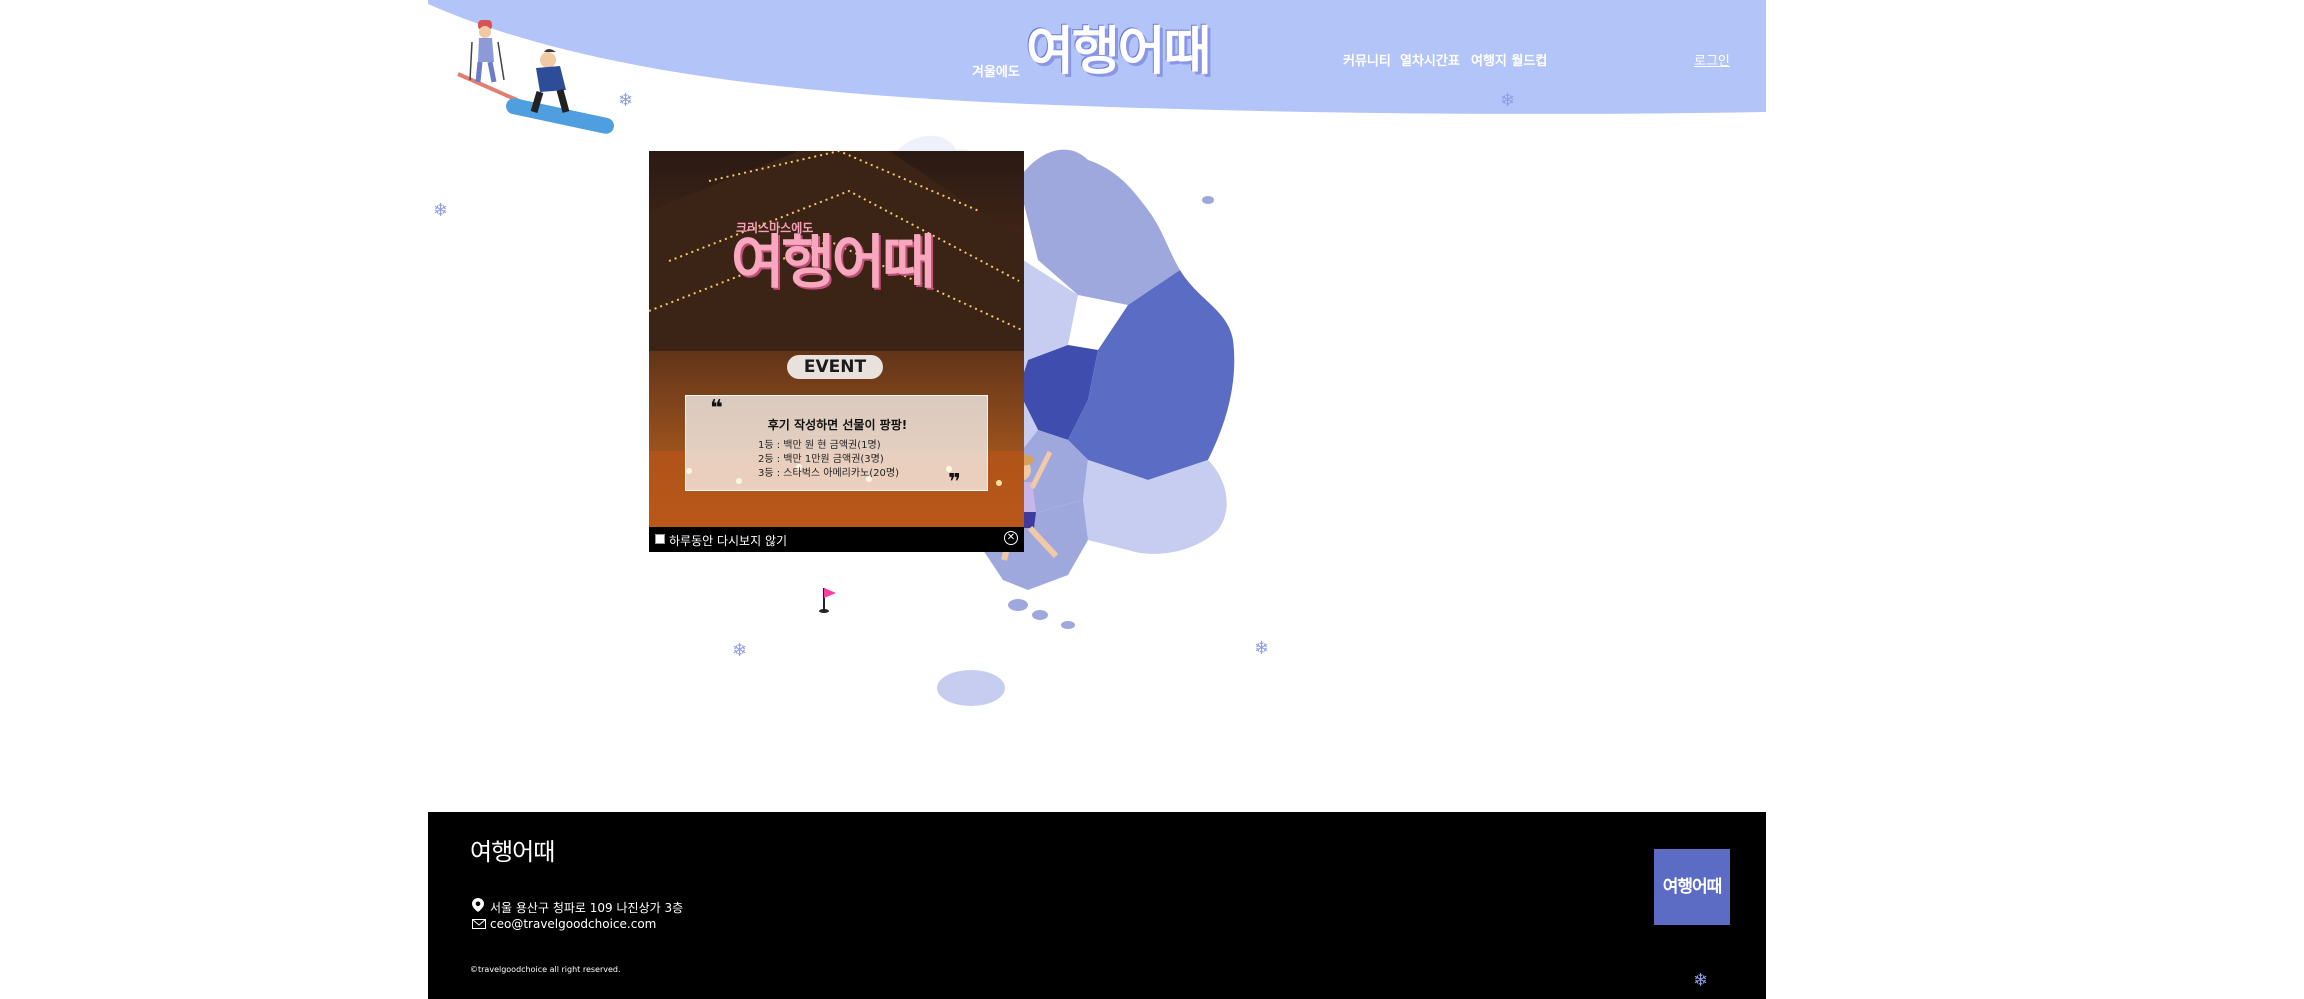  What do you see at coordinates (837, 425) in the screenshot?
I see `event-headline: 후기 작성하면 선물이 팡팡!` at bounding box center [837, 425].